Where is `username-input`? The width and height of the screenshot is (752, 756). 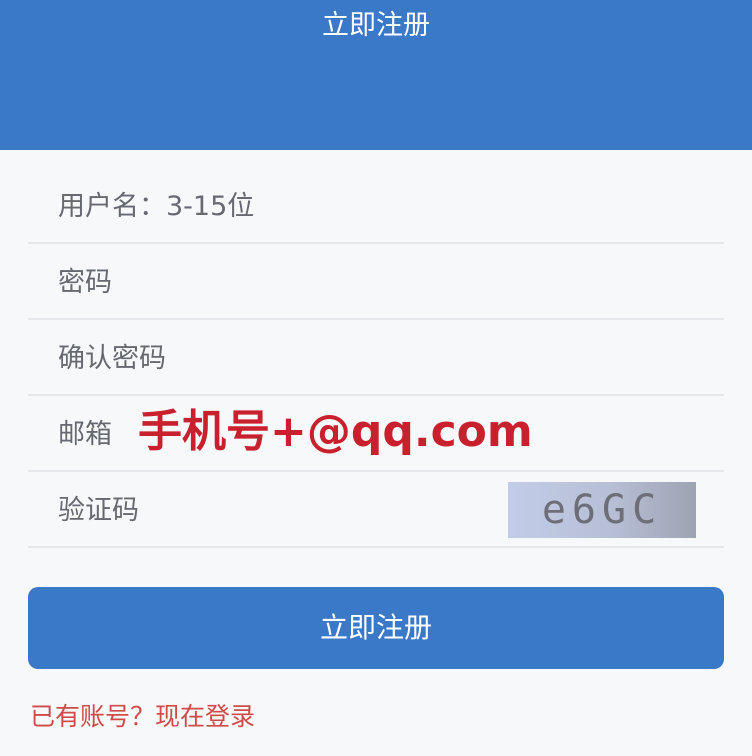
username-input is located at coordinates (288, 206).